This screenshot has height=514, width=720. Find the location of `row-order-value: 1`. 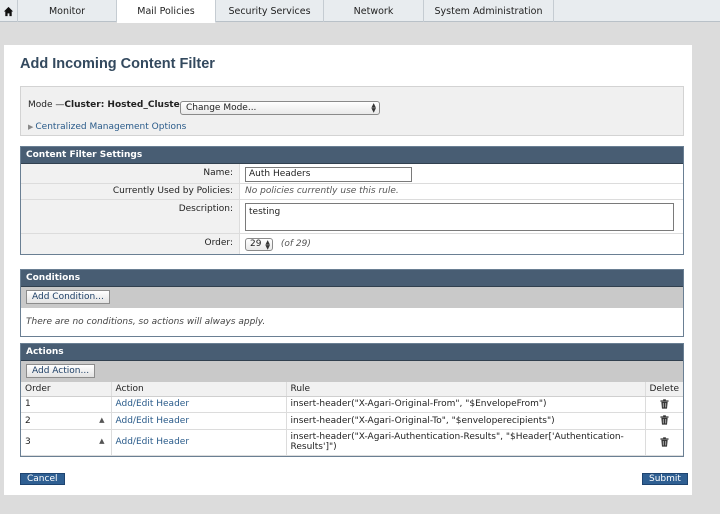

row-order-value: 1 is located at coordinates (28, 404).